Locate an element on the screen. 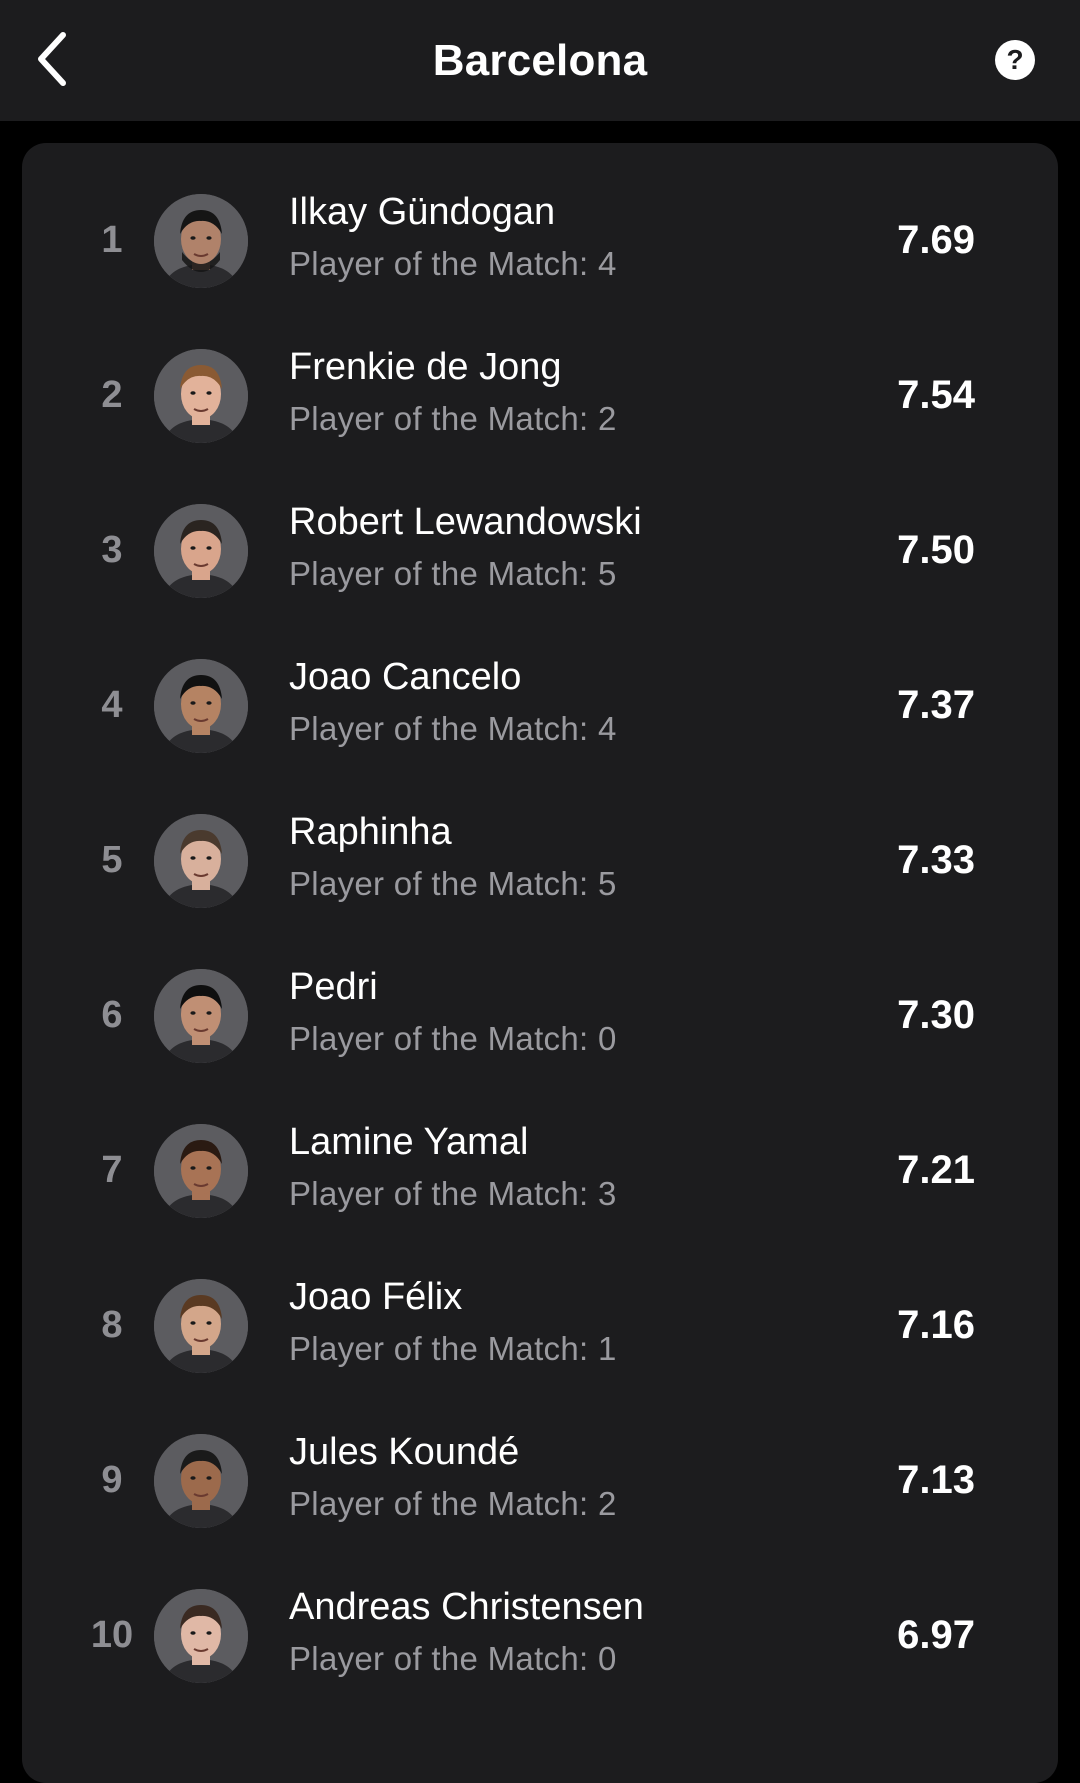  player-name: Andreas Christensen is located at coordinates (466, 1607).